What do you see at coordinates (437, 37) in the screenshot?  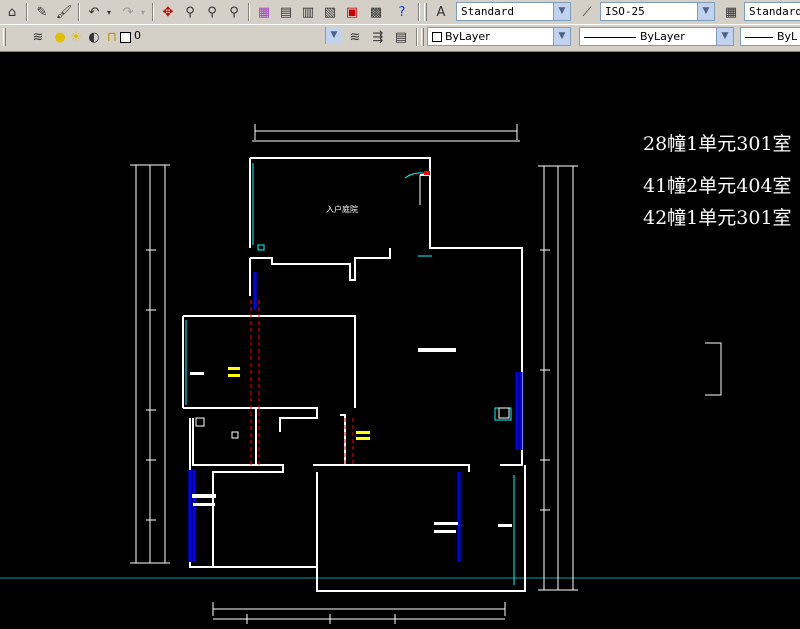 I see `color-swatch-icon` at bounding box center [437, 37].